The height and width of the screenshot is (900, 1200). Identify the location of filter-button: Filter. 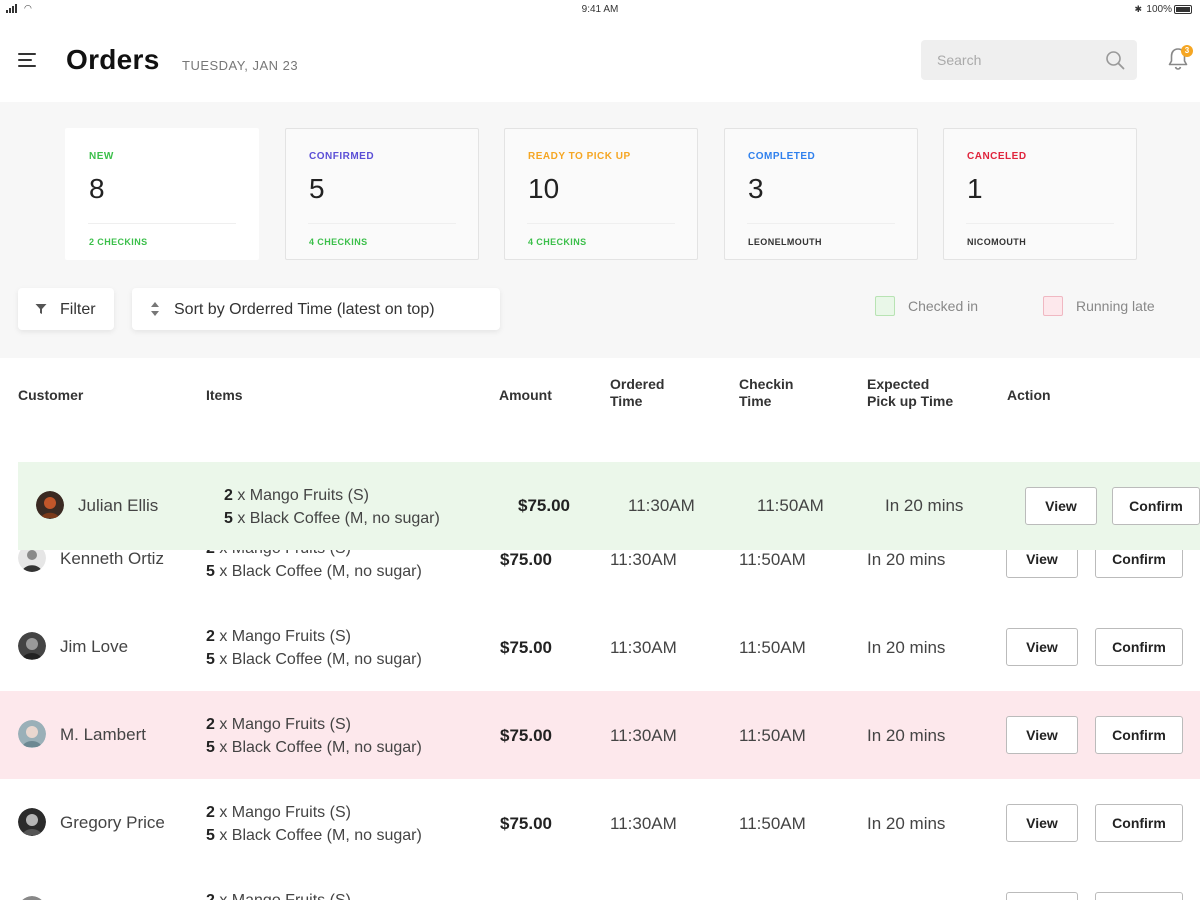
(66, 309).